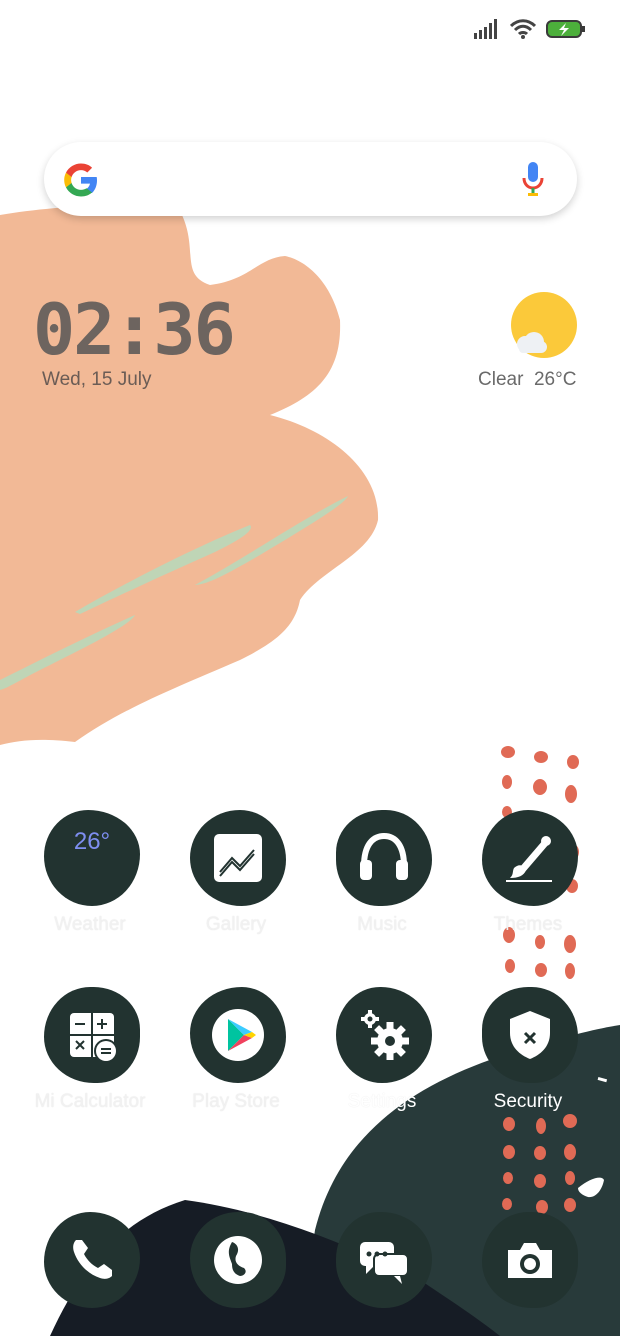  I want to click on app-mi-calculator: Mi Calculator, so click(90, 1057).